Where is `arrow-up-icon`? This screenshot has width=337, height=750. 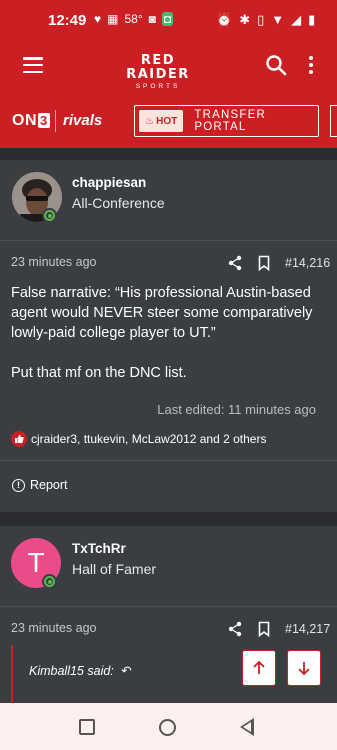
arrow-up-icon is located at coordinates (259, 667).